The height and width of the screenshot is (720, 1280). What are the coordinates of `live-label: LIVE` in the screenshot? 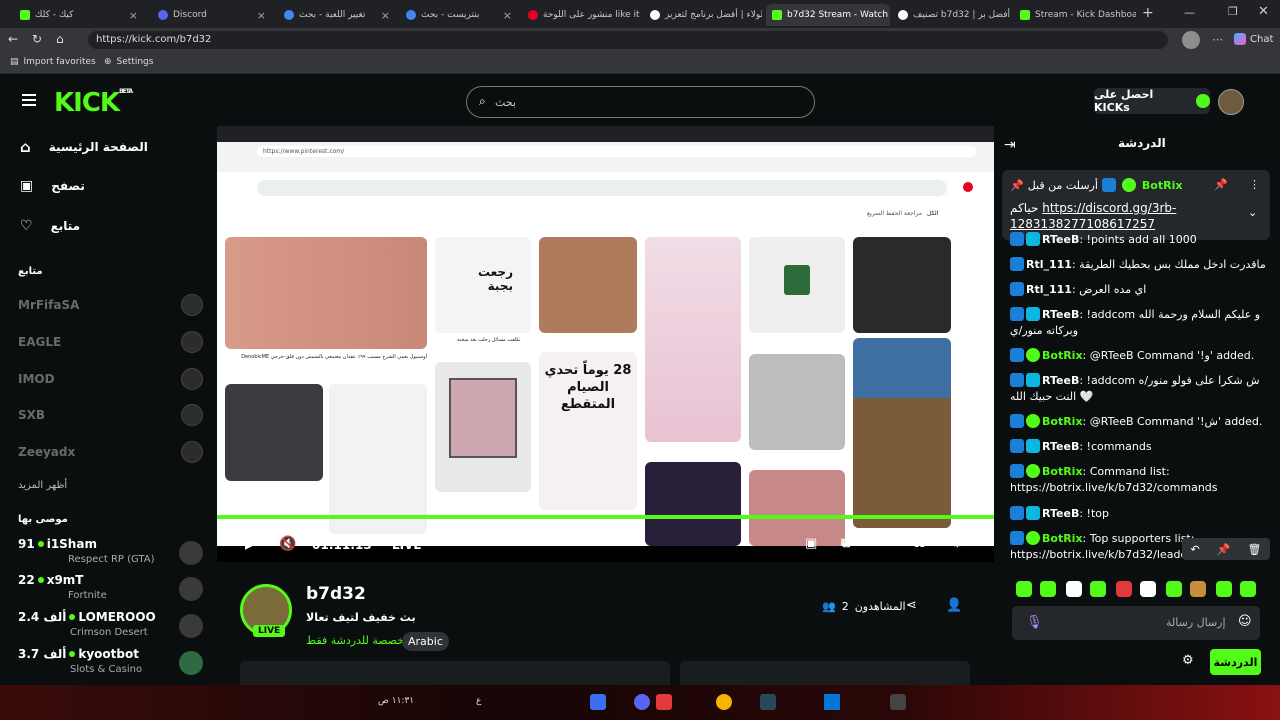 It's located at (407, 545).